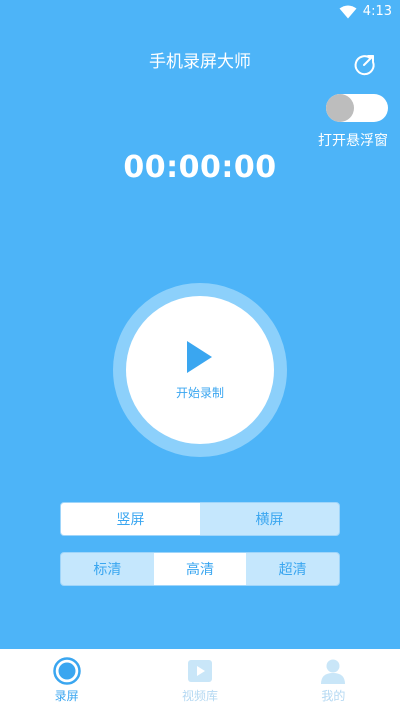 Image resolution: width=400 pixels, height=710 pixels. Describe the element at coordinates (357, 108) in the screenshot. I see `floating-window-toggle` at that location.